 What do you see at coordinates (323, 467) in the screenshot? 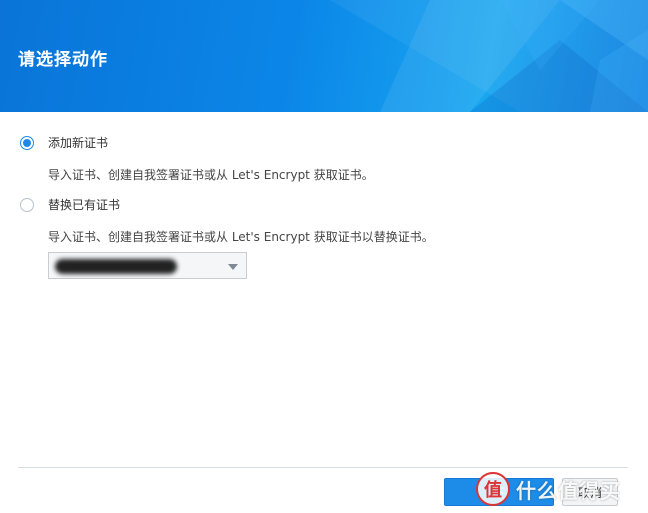
I see `footer-divider` at bounding box center [323, 467].